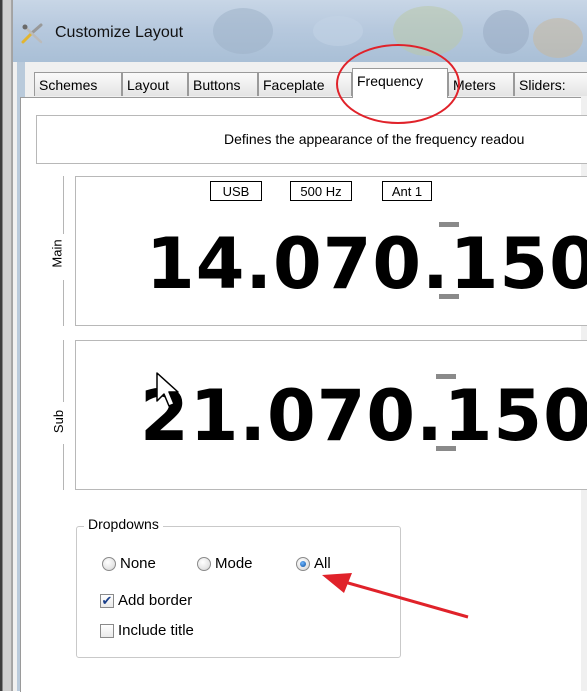 The width and height of the screenshot is (587, 692). Describe the element at coordinates (223, 84) in the screenshot. I see `tab-buttons: Buttons` at that location.